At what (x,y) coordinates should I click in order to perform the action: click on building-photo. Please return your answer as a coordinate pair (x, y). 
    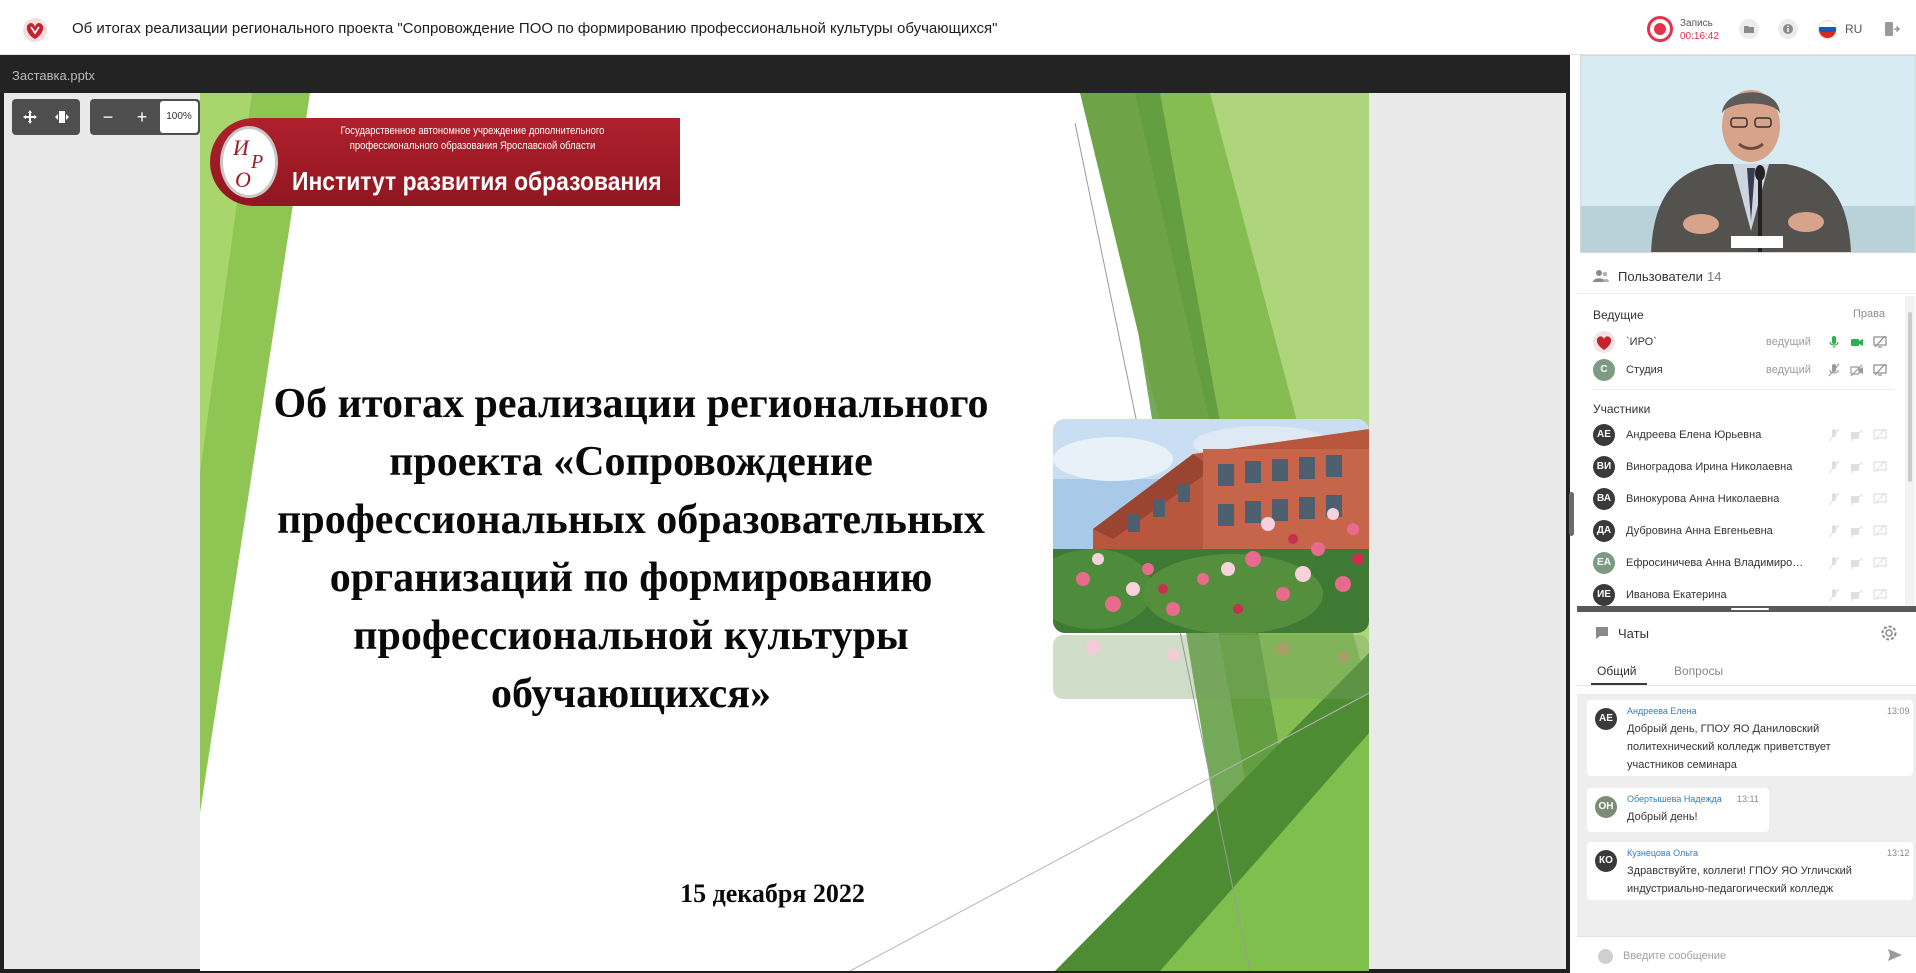
    Looking at the image, I should click on (1211, 526).